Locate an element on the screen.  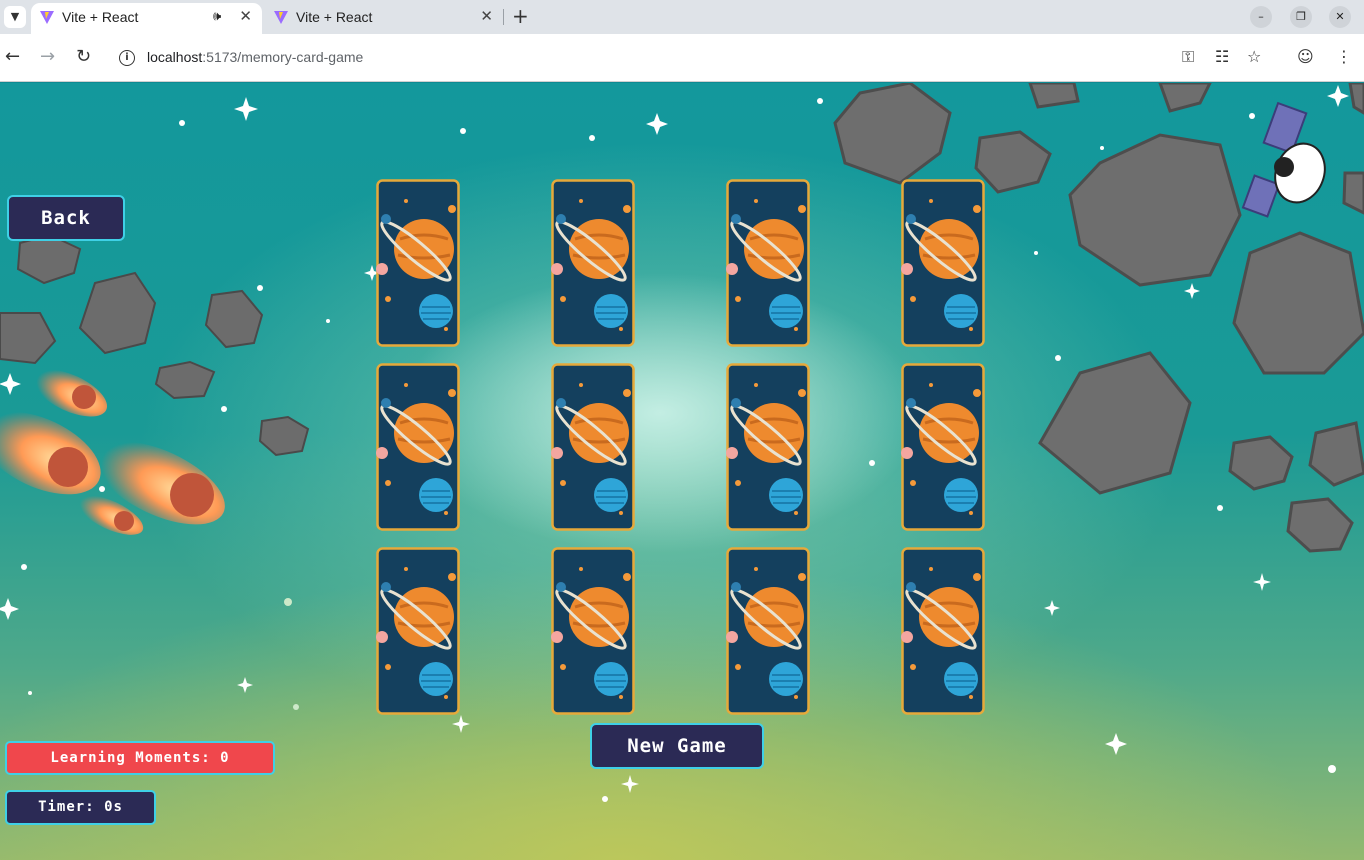
speaker-icon: 🕪 is located at coordinates (217, 16).